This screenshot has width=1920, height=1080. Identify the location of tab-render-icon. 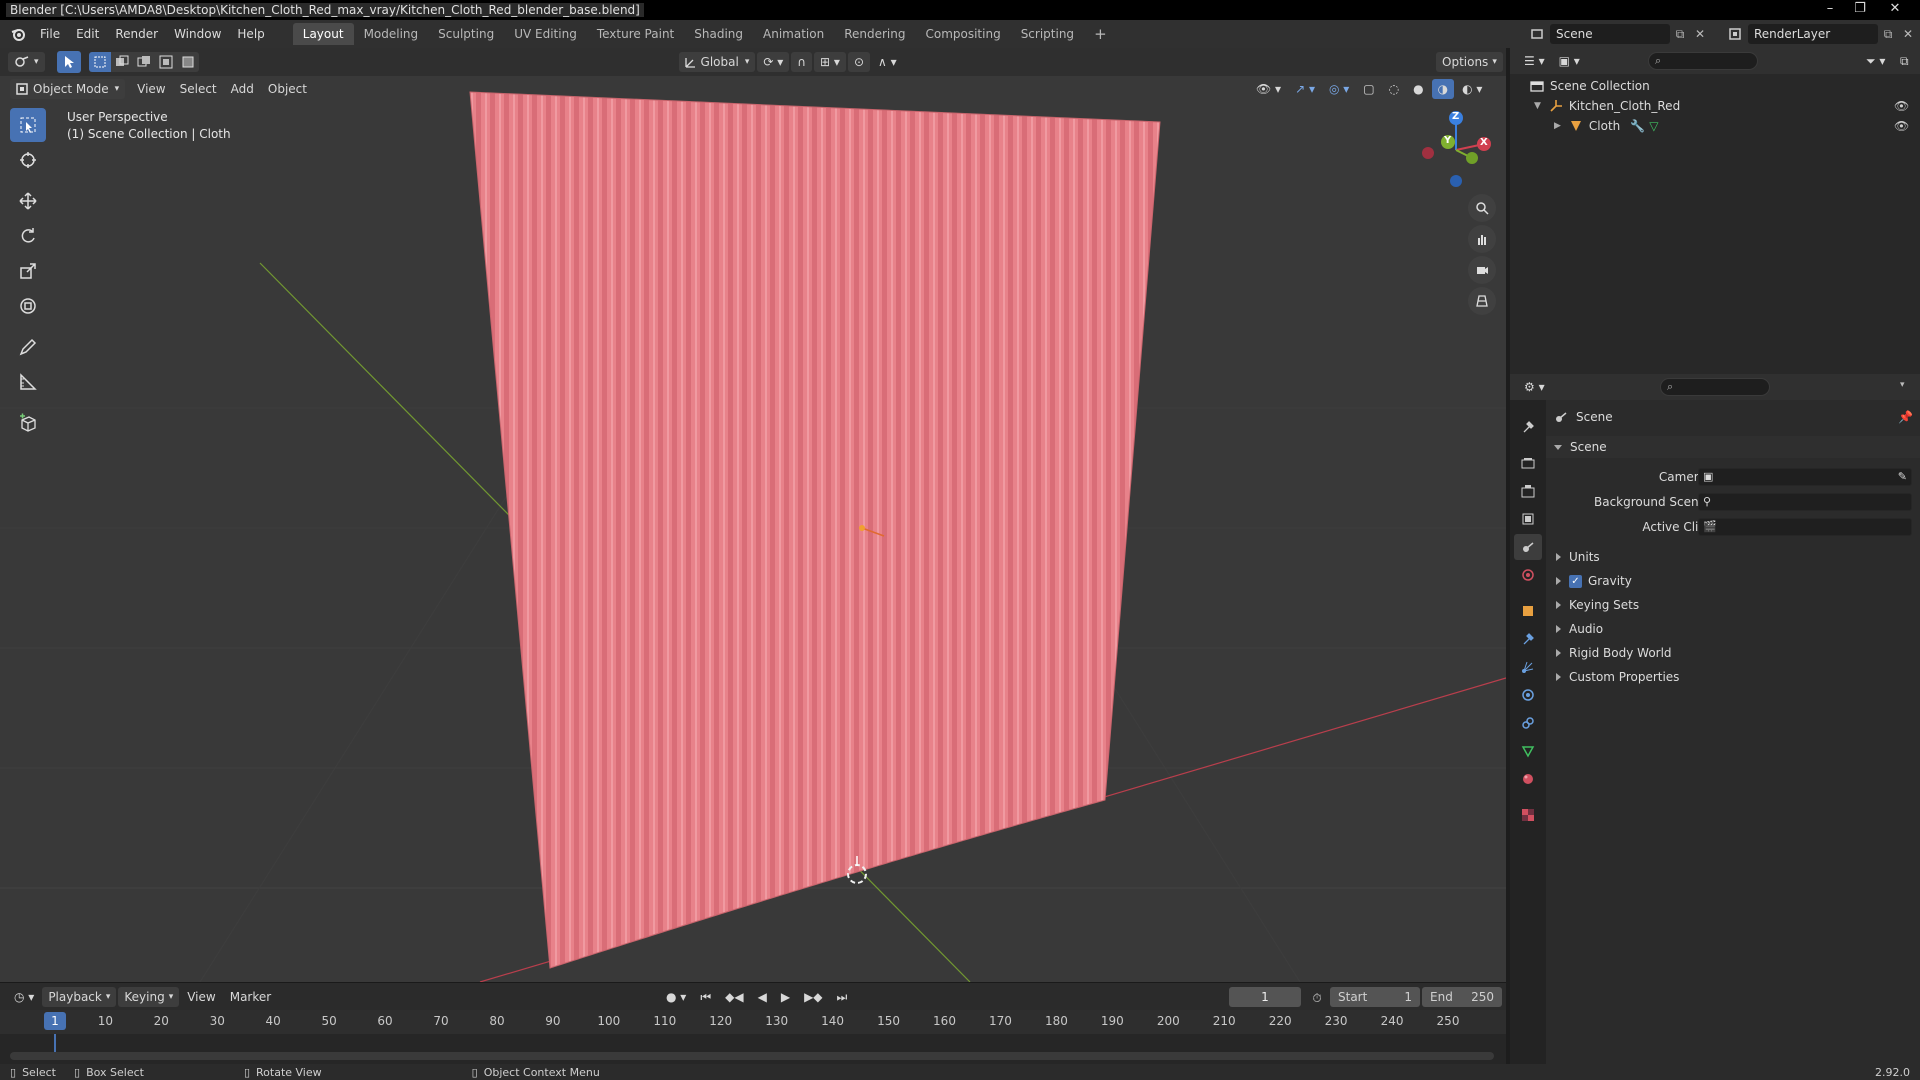
(1528, 463).